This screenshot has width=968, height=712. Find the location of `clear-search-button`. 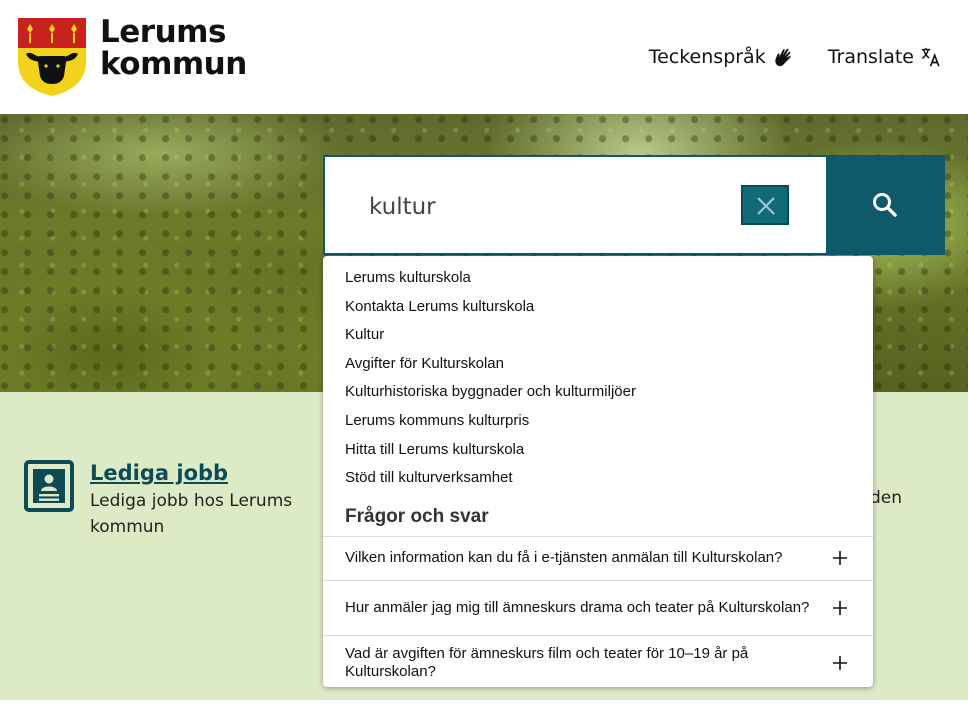

clear-search-button is located at coordinates (765, 205).